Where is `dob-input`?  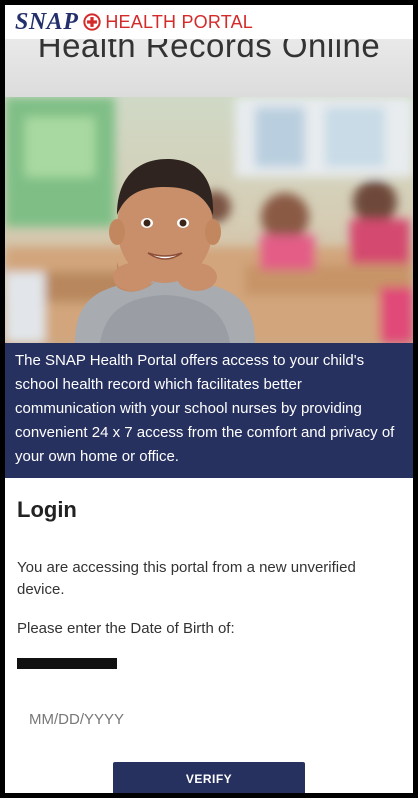
dob-input is located at coordinates (207, 719).